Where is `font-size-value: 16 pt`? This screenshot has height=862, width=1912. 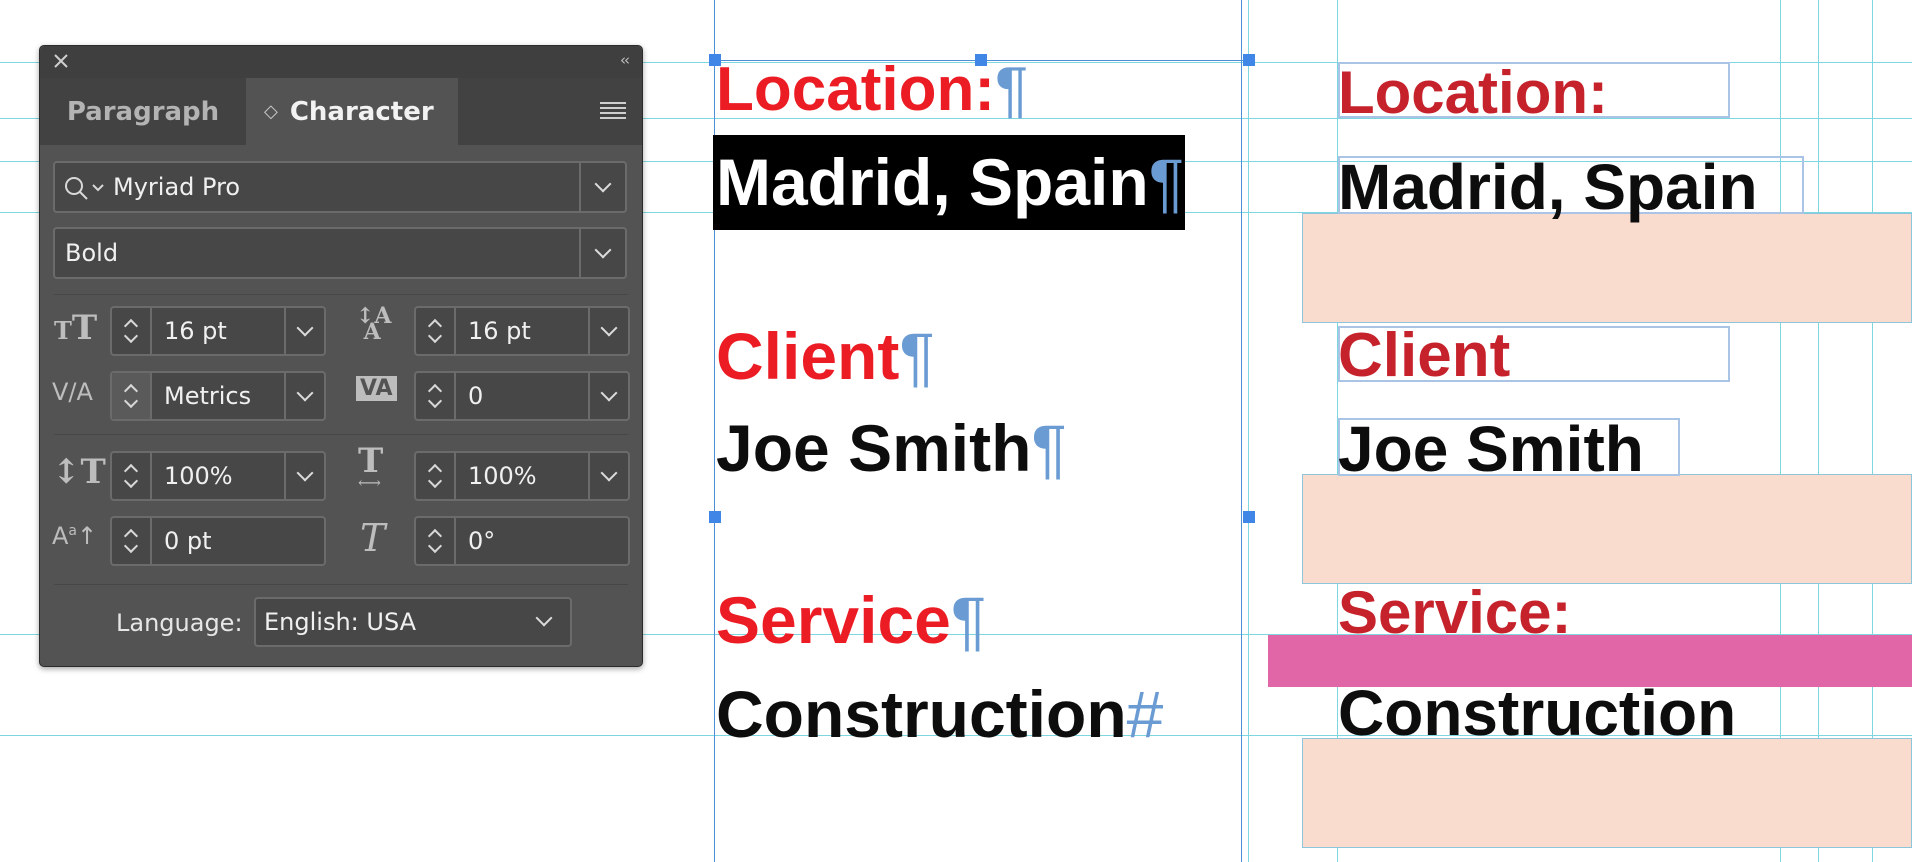 font-size-value: 16 pt is located at coordinates (195, 331).